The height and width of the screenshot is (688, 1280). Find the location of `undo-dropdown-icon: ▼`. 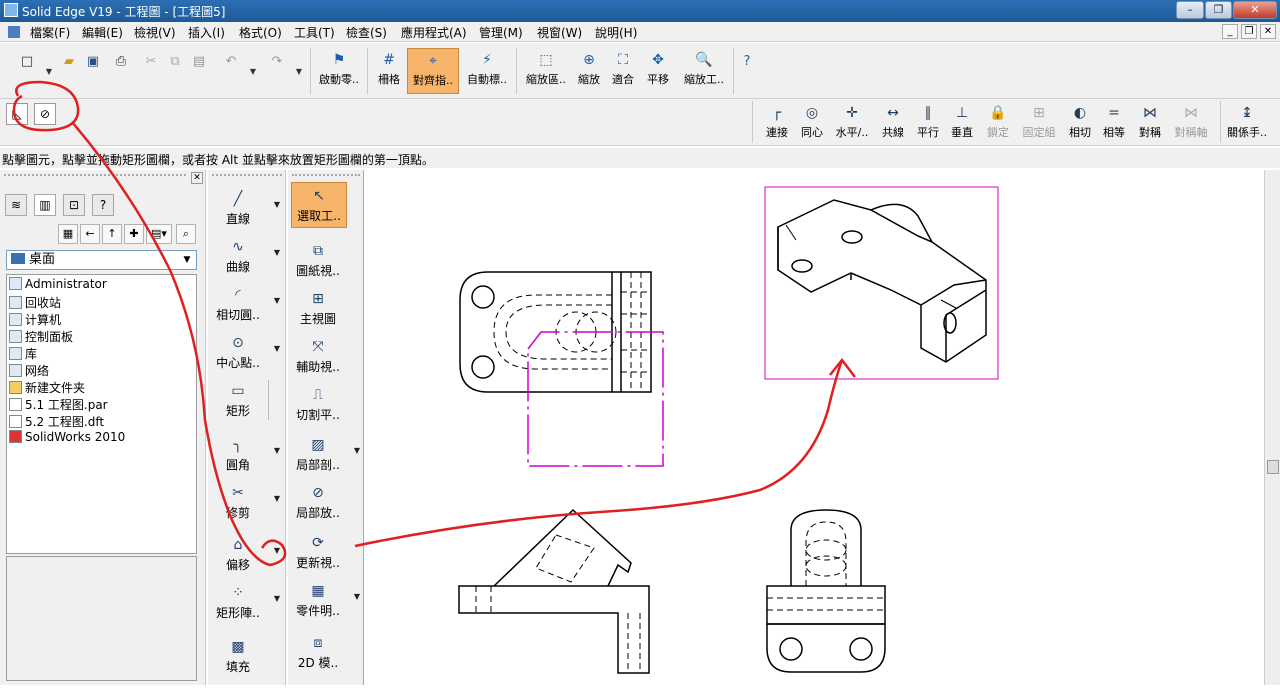

undo-dropdown-icon: ▼ is located at coordinates (253, 72).